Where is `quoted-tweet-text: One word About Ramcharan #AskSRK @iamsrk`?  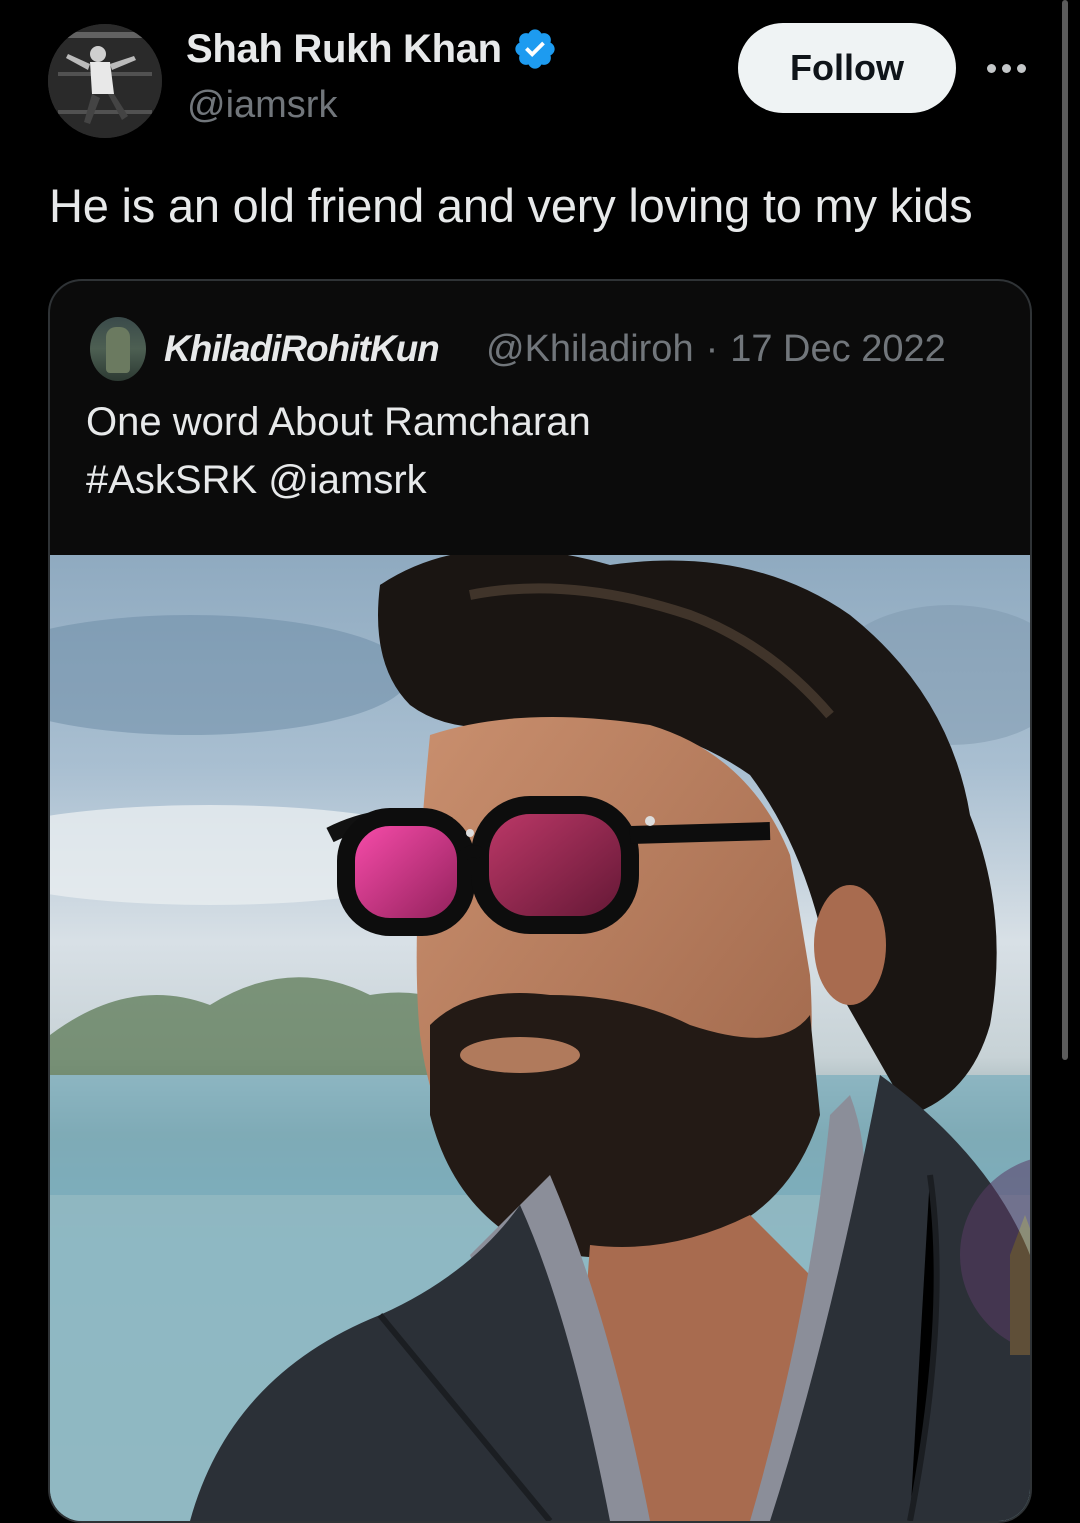
quoted-tweet-text: One word About Ramcharan #AskSRK @iamsrk is located at coordinates (338, 451).